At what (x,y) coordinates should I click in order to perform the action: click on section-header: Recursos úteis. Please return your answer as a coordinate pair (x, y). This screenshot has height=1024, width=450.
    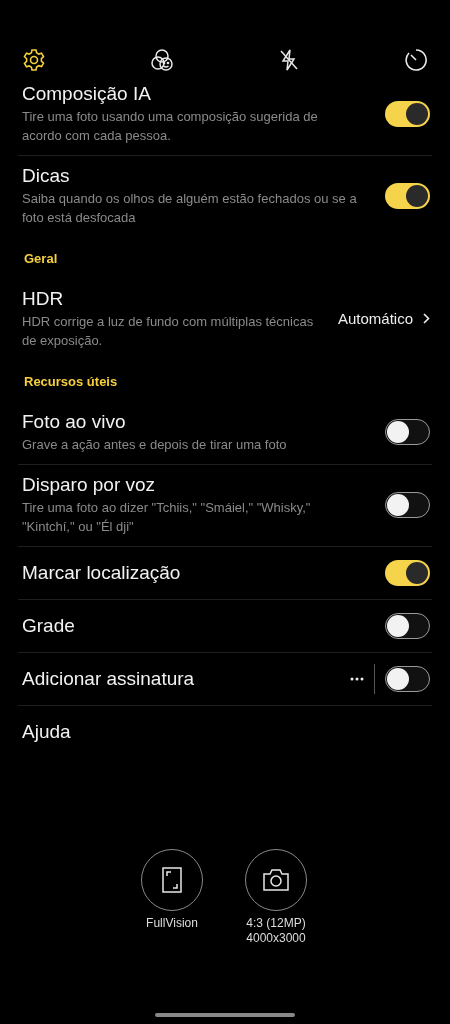
    Looking at the image, I should click on (71, 382).